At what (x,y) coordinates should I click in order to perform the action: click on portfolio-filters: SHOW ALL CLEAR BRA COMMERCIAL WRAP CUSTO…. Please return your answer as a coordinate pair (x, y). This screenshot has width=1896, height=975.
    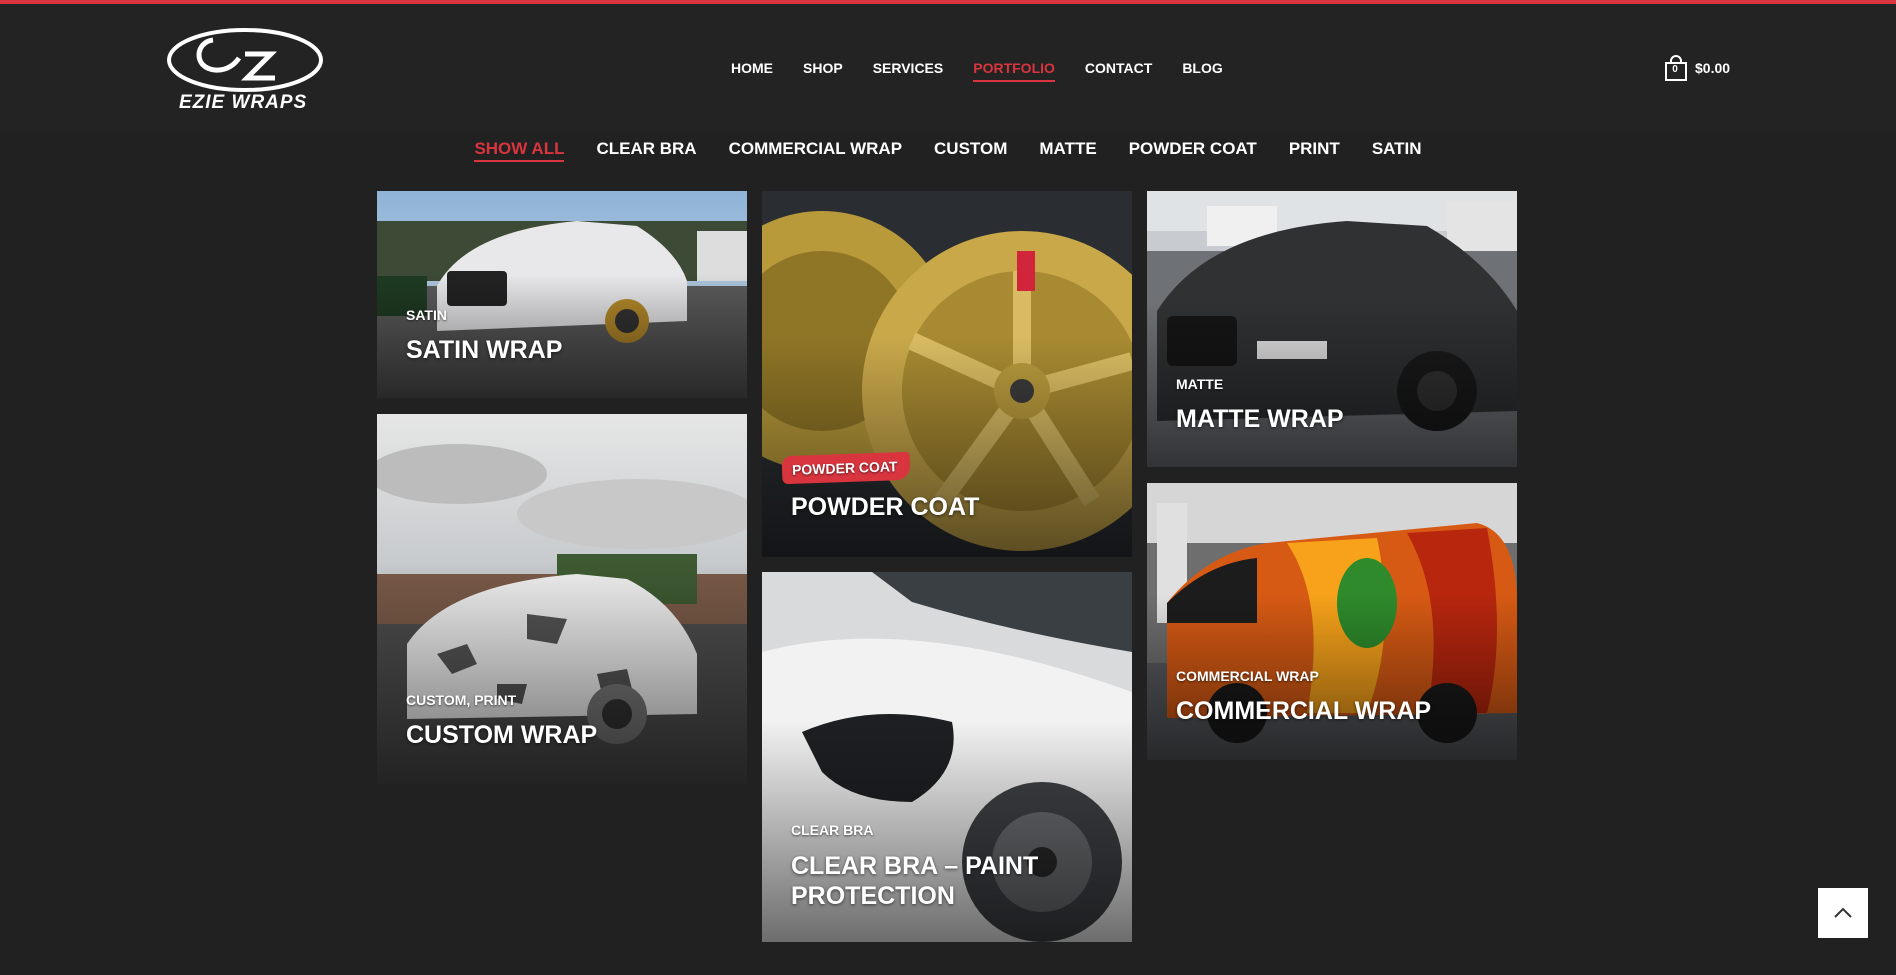
    Looking at the image, I should click on (948, 150).